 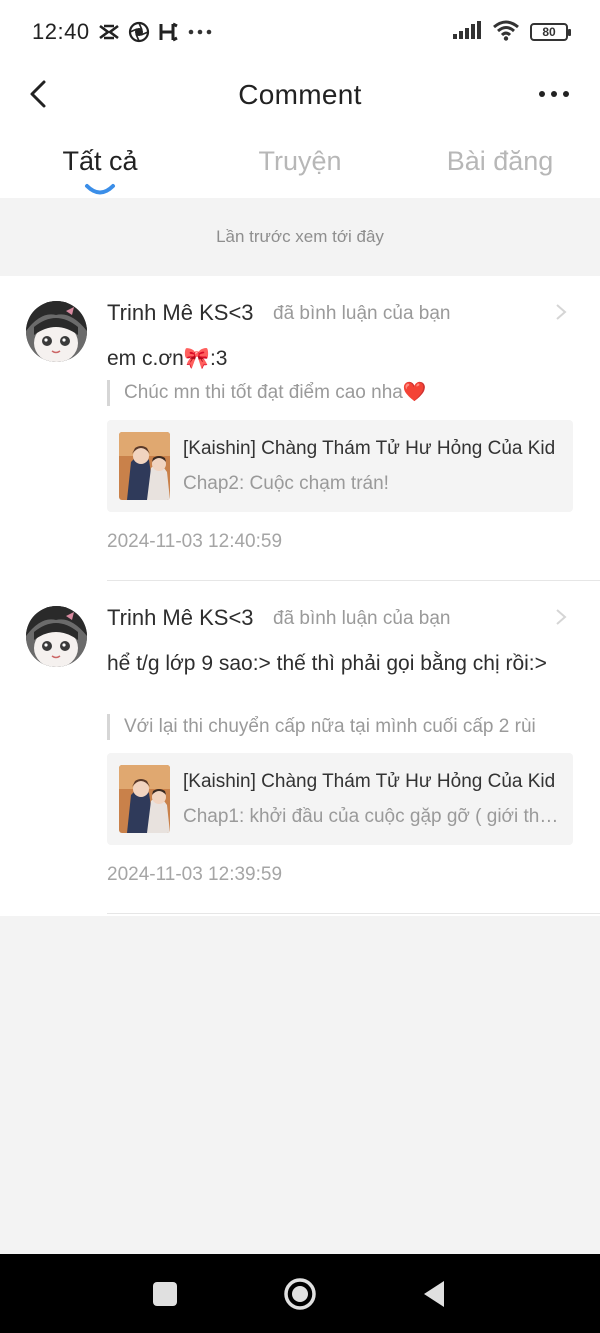 I want to click on tab-posts: Bài đăng, so click(x=500, y=162).